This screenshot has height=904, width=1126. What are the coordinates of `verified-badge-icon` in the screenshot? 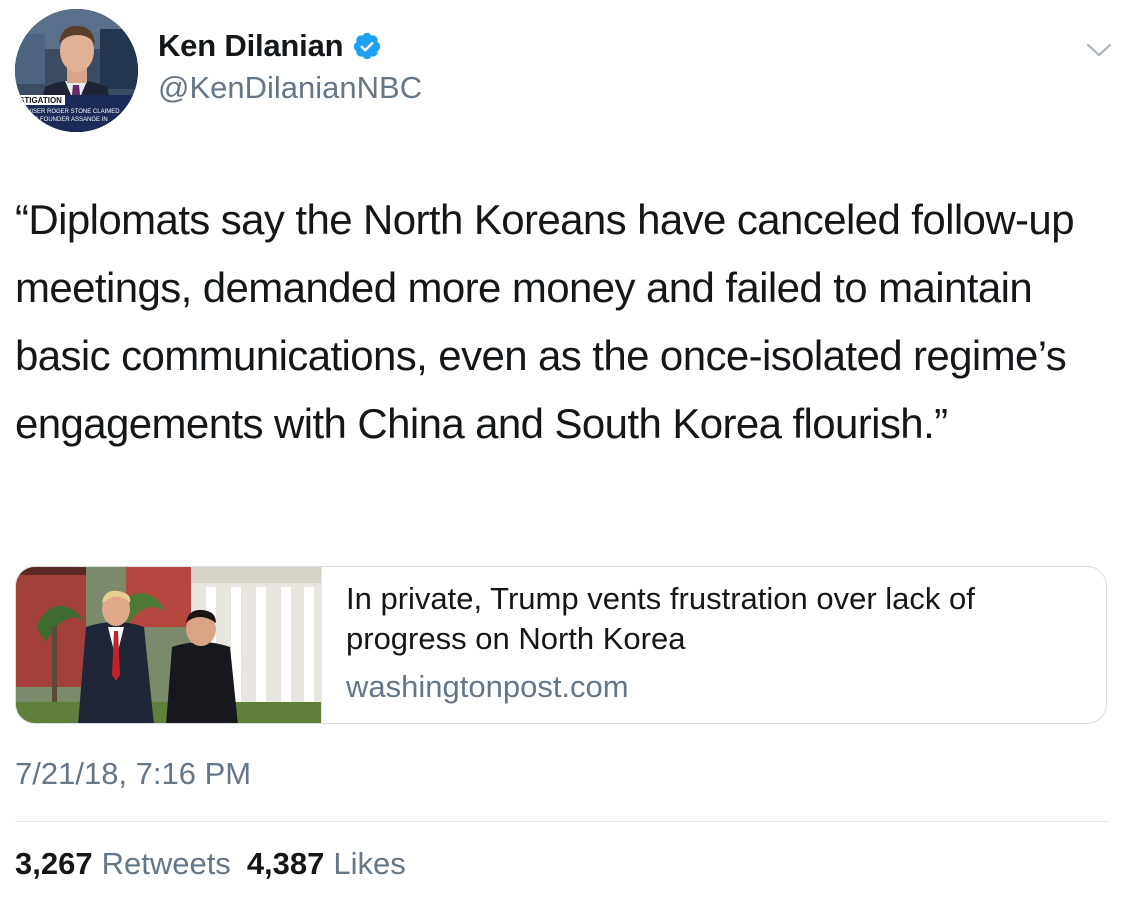 It's located at (367, 46).